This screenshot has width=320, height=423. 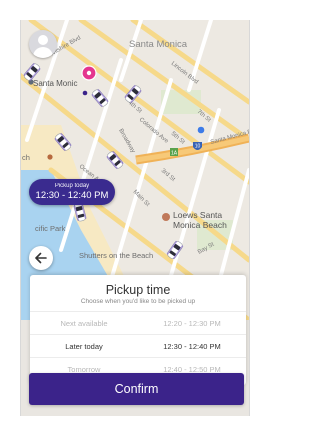 What do you see at coordinates (192, 346) in the screenshot?
I see `option-time: 12:30 - 12:40 PM` at bounding box center [192, 346].